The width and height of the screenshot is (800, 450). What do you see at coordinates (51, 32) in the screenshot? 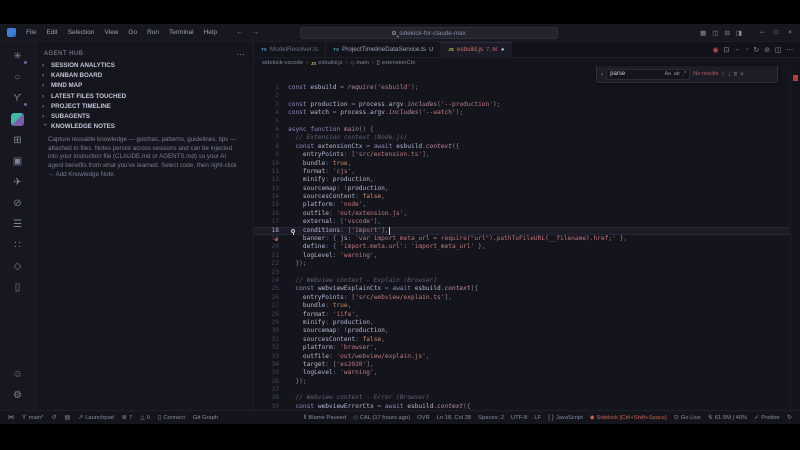
I see `menu-edit: Edit` at bounding box center [51, 32].